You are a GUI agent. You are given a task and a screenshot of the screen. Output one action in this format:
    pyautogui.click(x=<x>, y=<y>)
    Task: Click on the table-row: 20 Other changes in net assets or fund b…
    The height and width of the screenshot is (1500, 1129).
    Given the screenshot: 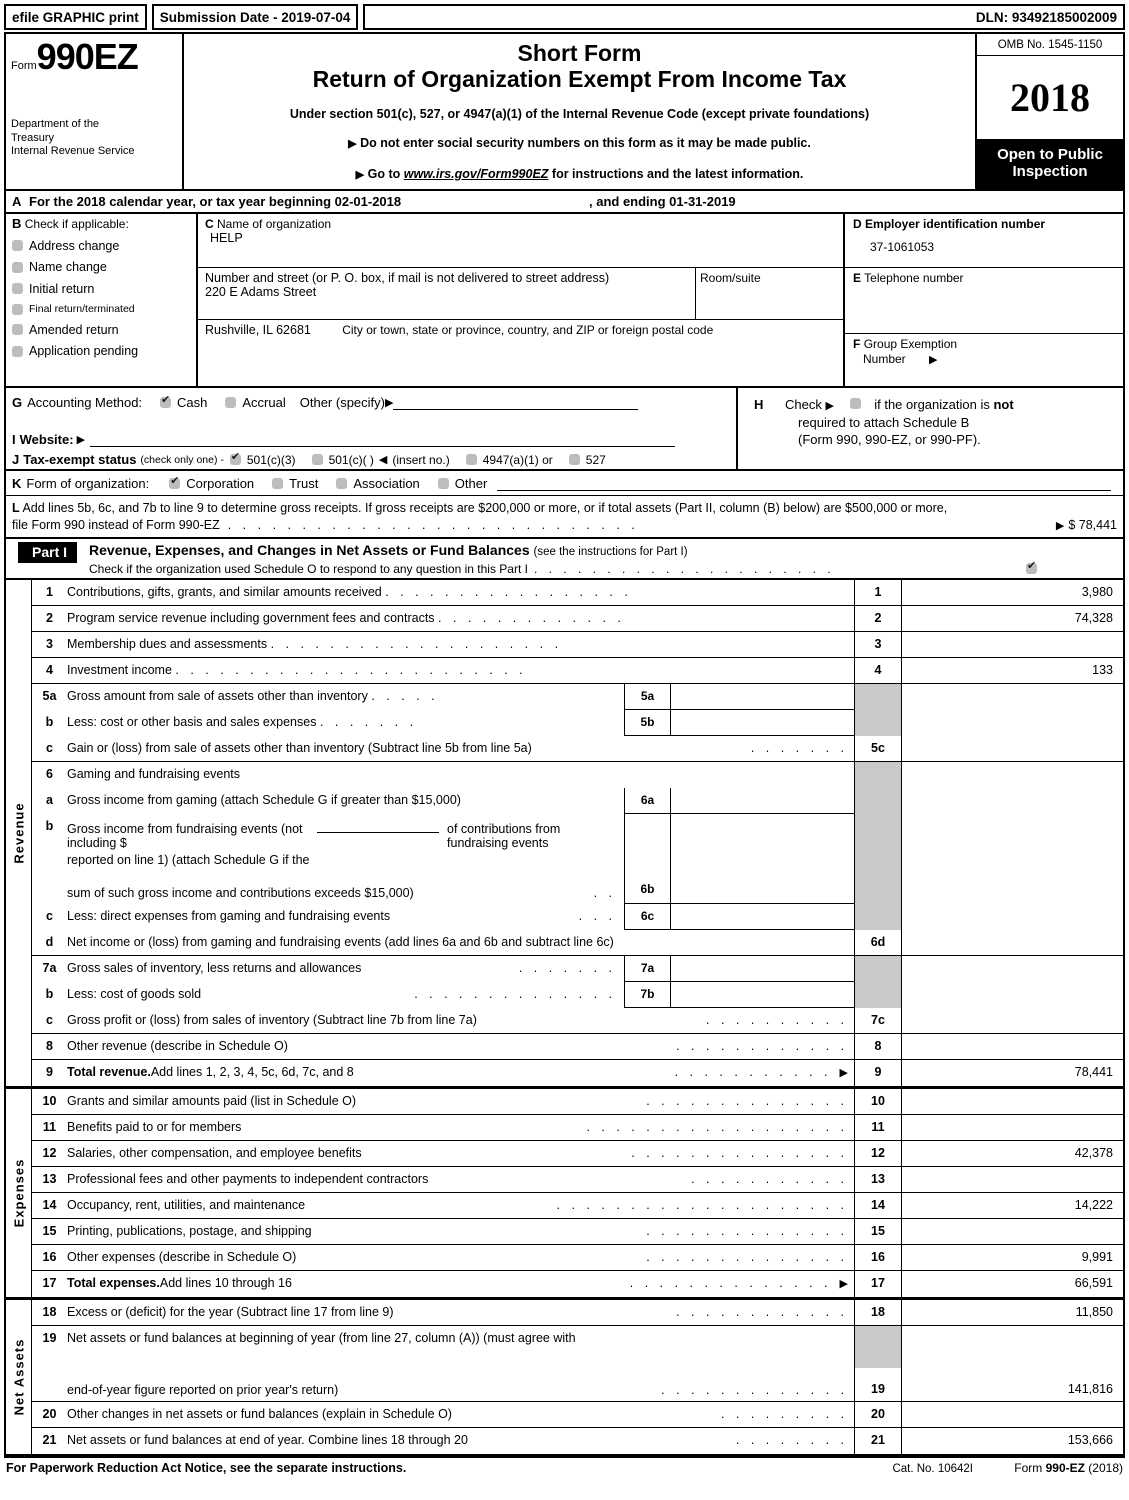 What is the action you would take?
    pyautogui.click(x=577, y=1414)
    